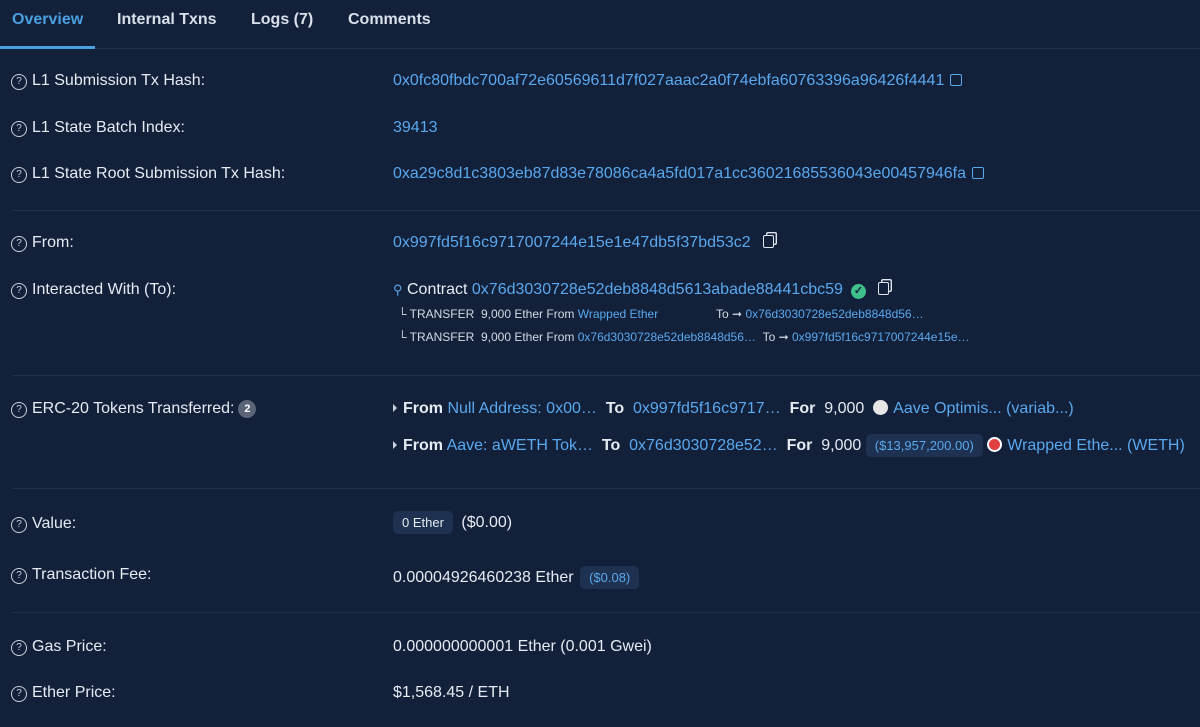 Image resolution: width=1200 pixels, height=727 pixels. Describe the element at coordinates (159, 173) in the screenshot. I see `field-label: L1 State Root Submission Tx Hash:` at that location.